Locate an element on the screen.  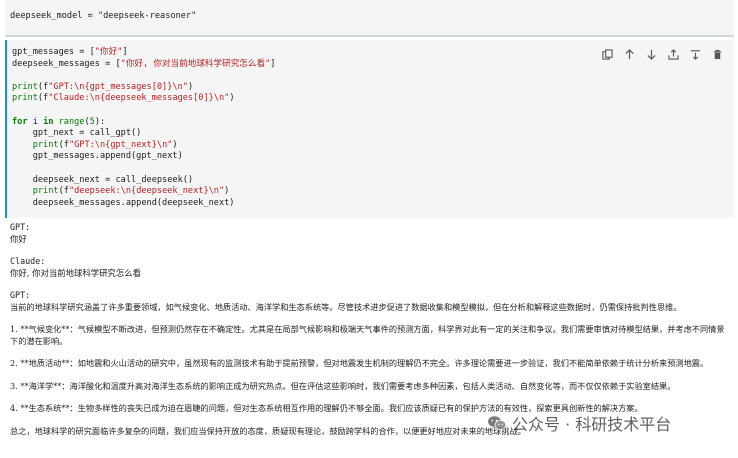
insert-below-icon is located at coordinates (695, 54).